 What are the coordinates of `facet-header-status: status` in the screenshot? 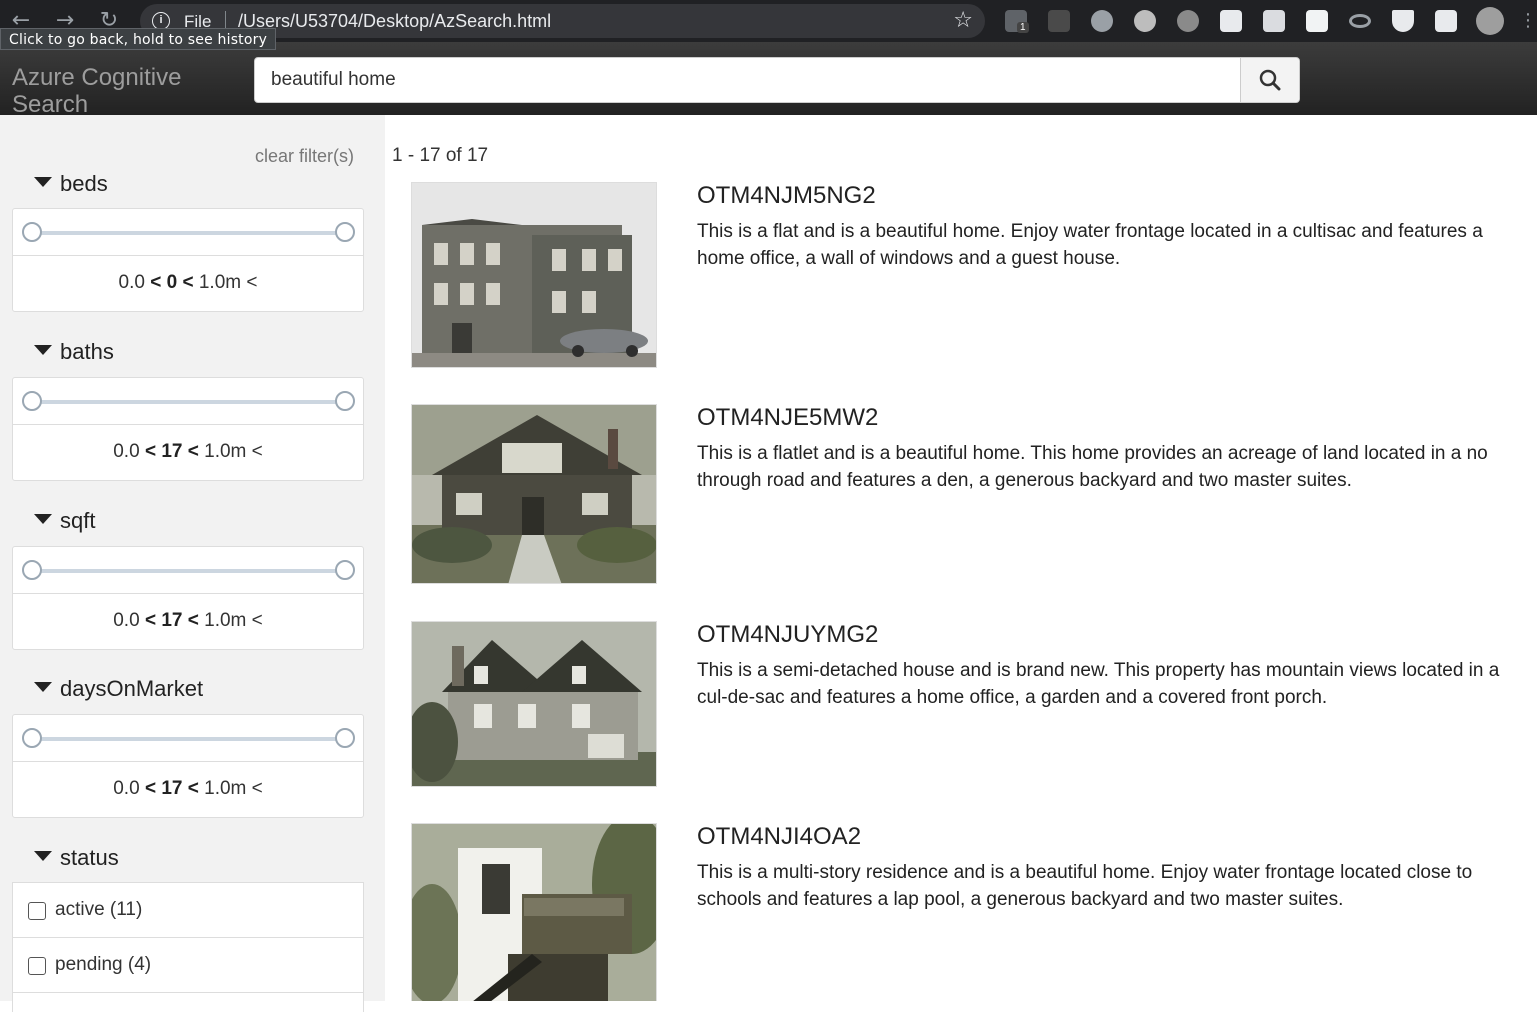 It's located at (76, 858).